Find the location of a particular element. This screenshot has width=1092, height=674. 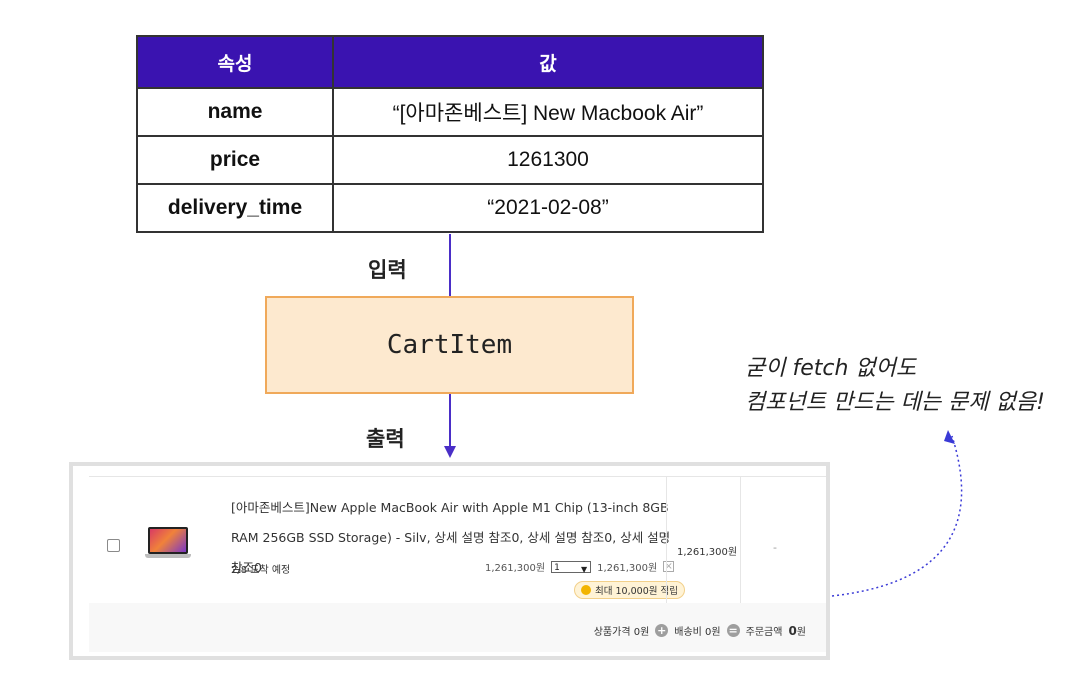

row-value-delivery-time: “2021-02-08” is located at coordinates (548, 208).